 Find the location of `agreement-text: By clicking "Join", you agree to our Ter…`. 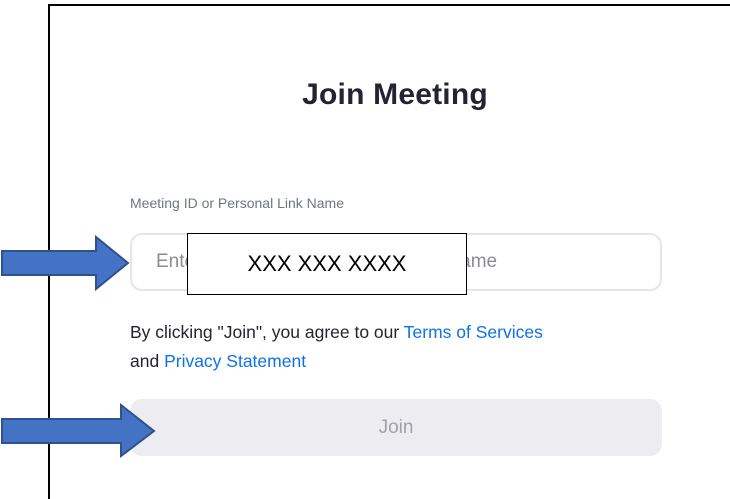

agreement-text: By clicking "Join", you agree to our Ter… is located at coordinates (410, 347).